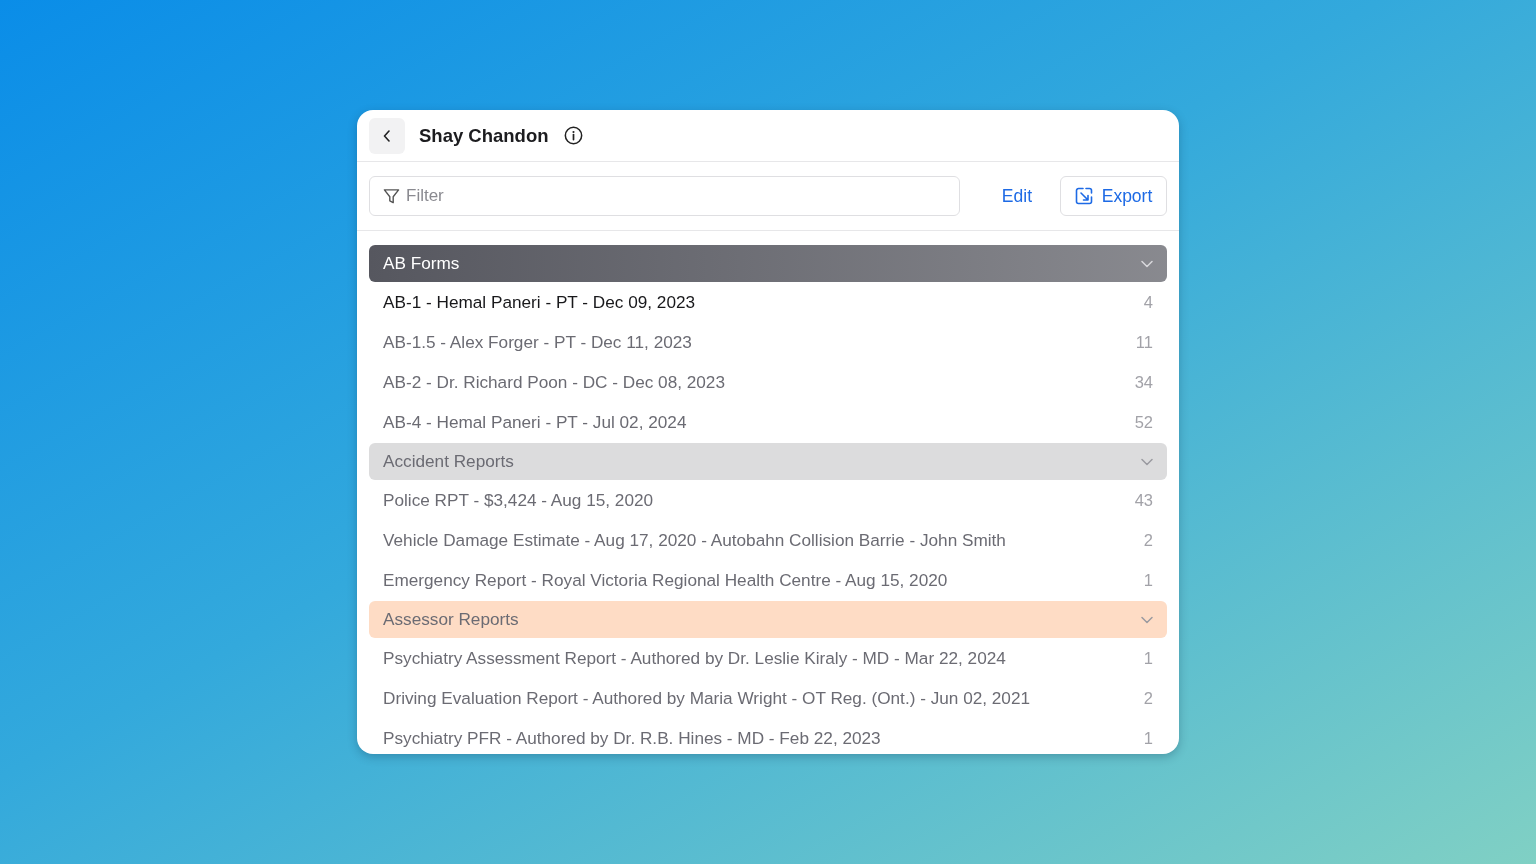 The height and width of the screenshot is (864, 1536). What do you see at coordinates (554, 382) in the screenshot?
I see `document-item: AB-2 - Dr. Richard Poon - DC - Dec 08, 2023` at bounding box center [554, 382].